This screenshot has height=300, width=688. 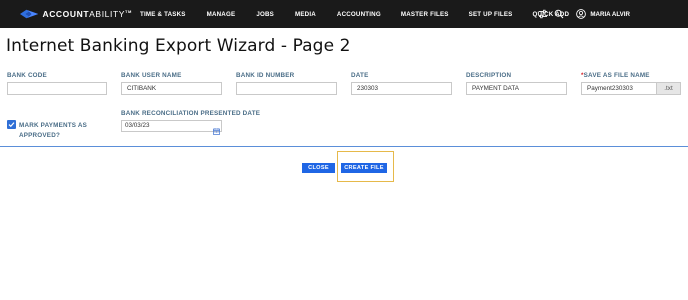 I want to click on file-extension-suffix: .txt, so click(x=669, y=88).